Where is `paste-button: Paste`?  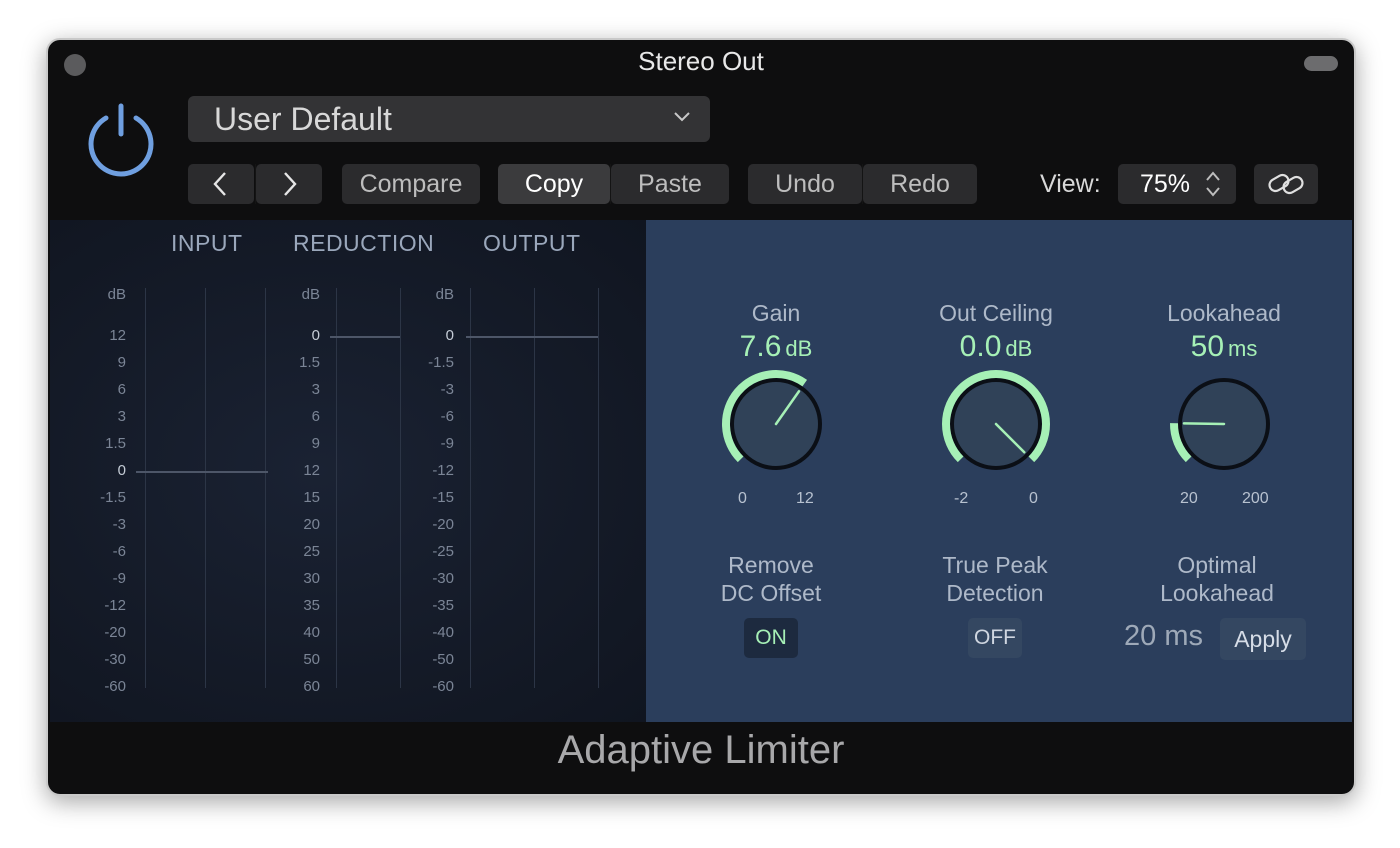 paste-button: Paste is located at coordinates (670, 184).